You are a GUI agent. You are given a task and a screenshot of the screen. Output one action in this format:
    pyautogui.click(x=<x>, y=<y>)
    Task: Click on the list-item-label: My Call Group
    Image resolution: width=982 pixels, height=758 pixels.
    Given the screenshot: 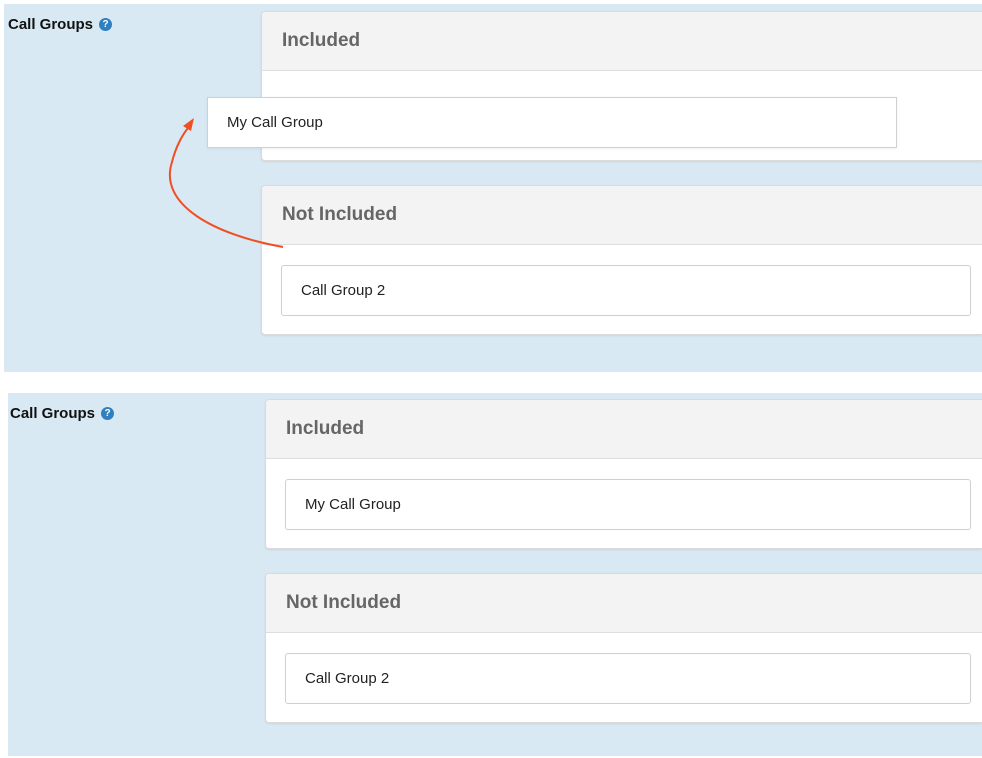 What is the action you would take?
    pyautogui.click(x=353, y=504)
    